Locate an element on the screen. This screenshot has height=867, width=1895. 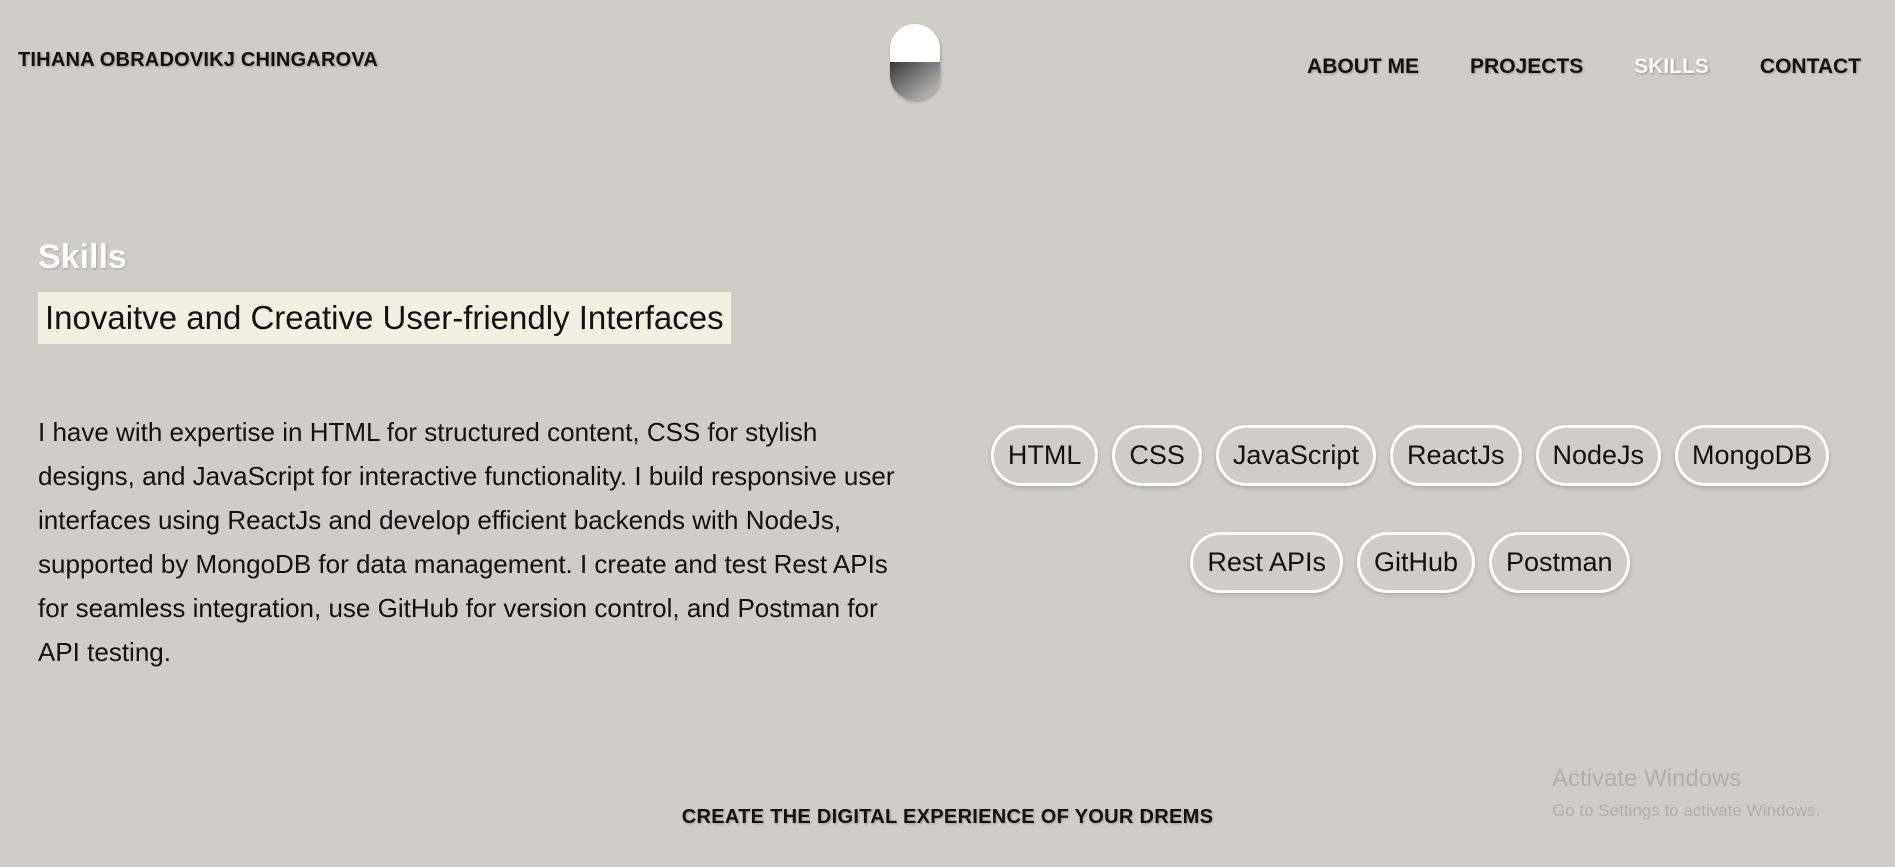
skill-tag-reactjs: ReactJs is located at coordinates (1455, 455).